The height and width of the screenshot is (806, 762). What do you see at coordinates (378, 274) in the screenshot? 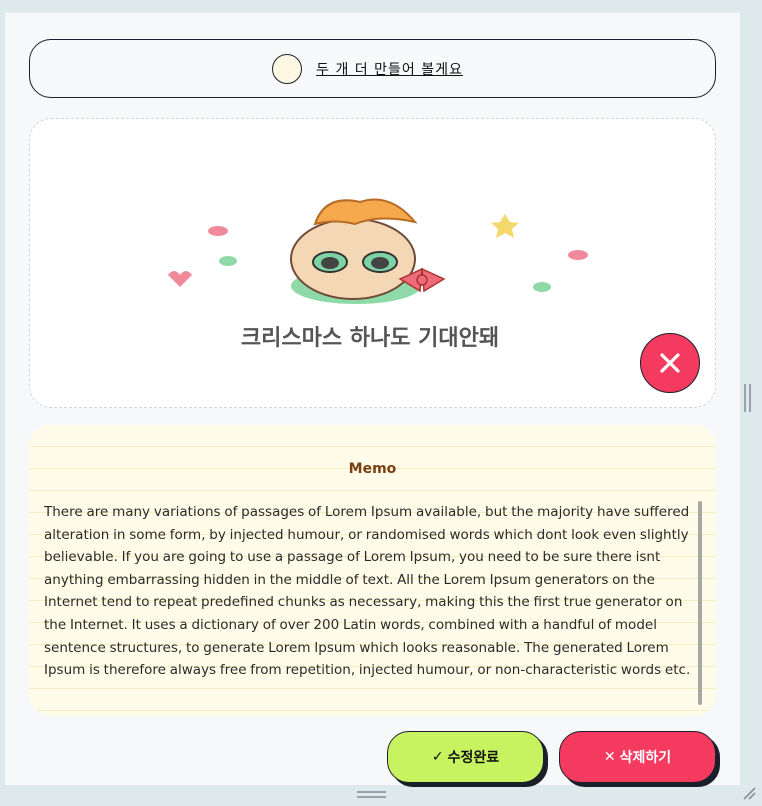
I see `sticker-image: 크리스마스 하나도 기대안돼` at bounding box center [378, 274].